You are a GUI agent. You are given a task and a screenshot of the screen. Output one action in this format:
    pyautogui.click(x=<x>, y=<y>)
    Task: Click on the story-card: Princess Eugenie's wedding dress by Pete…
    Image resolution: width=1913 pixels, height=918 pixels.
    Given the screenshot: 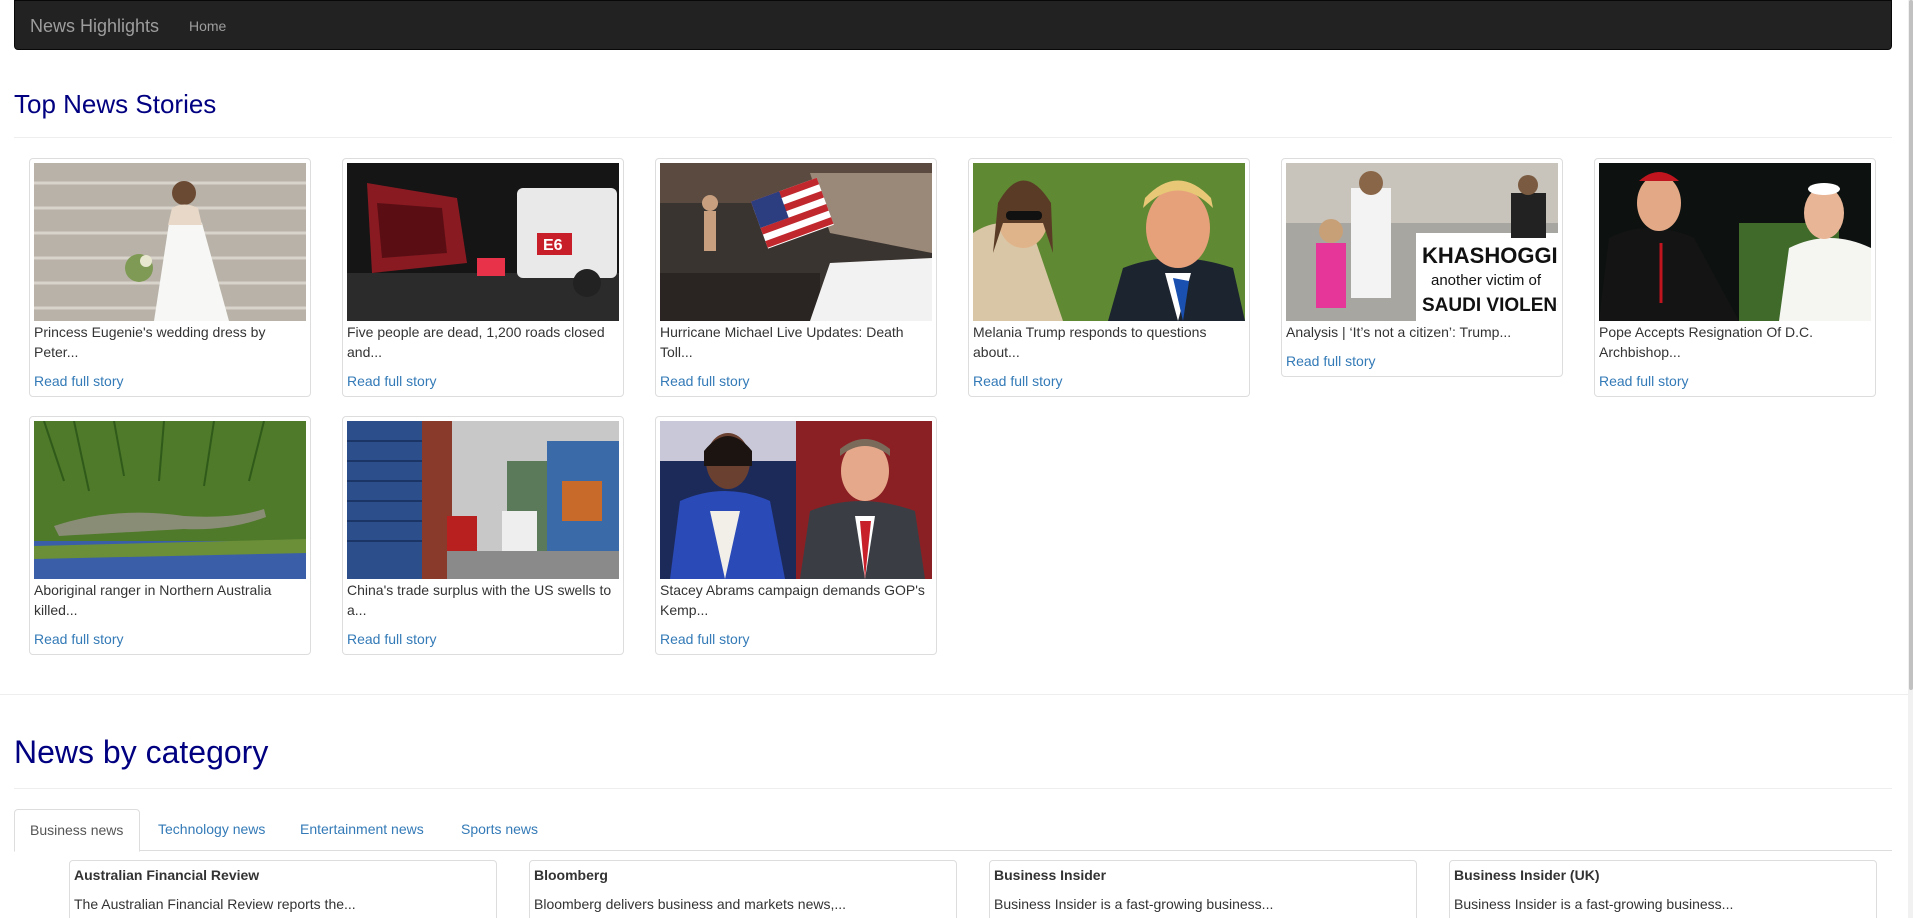 What is the action you would take?
    pyautogui.click(x=170, y=277)
    